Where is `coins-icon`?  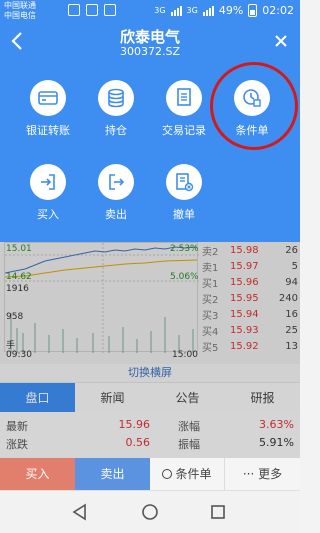 coins-icon is located at coordinates (116, 98).